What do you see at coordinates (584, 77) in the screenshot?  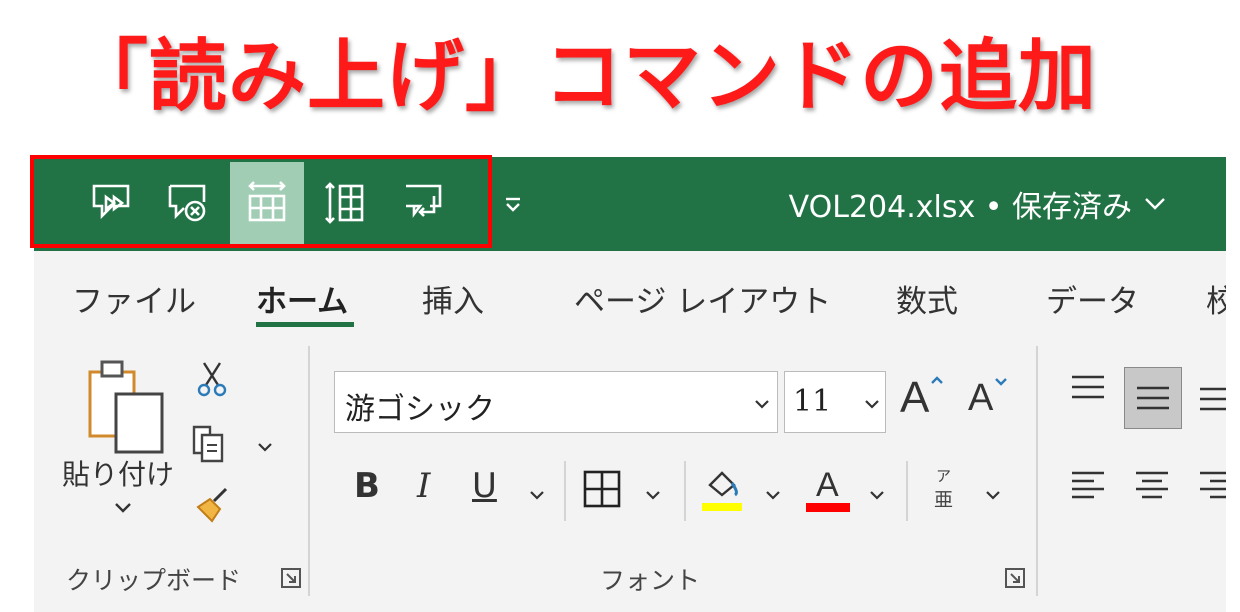 I see `headline: 「読み上げ」コマンドの追加` at bounding box center [584, 77].